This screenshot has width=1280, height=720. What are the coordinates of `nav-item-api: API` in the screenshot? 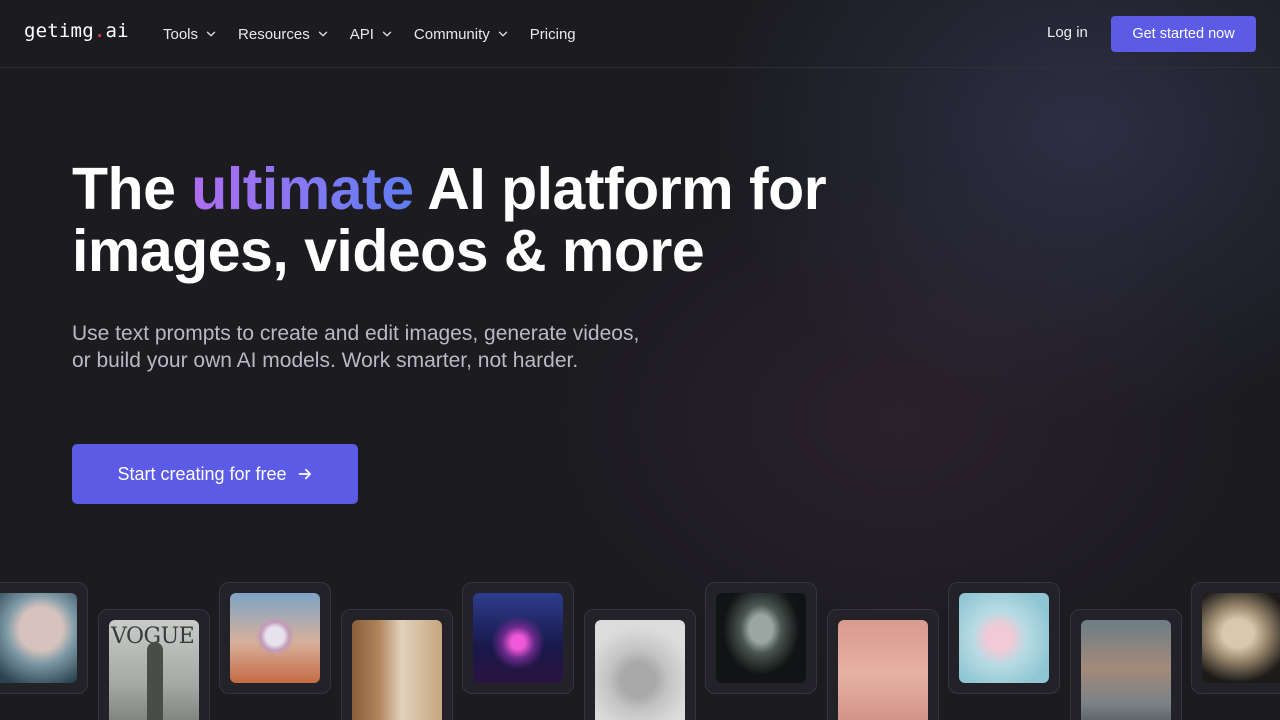 It's located at (371, 34).